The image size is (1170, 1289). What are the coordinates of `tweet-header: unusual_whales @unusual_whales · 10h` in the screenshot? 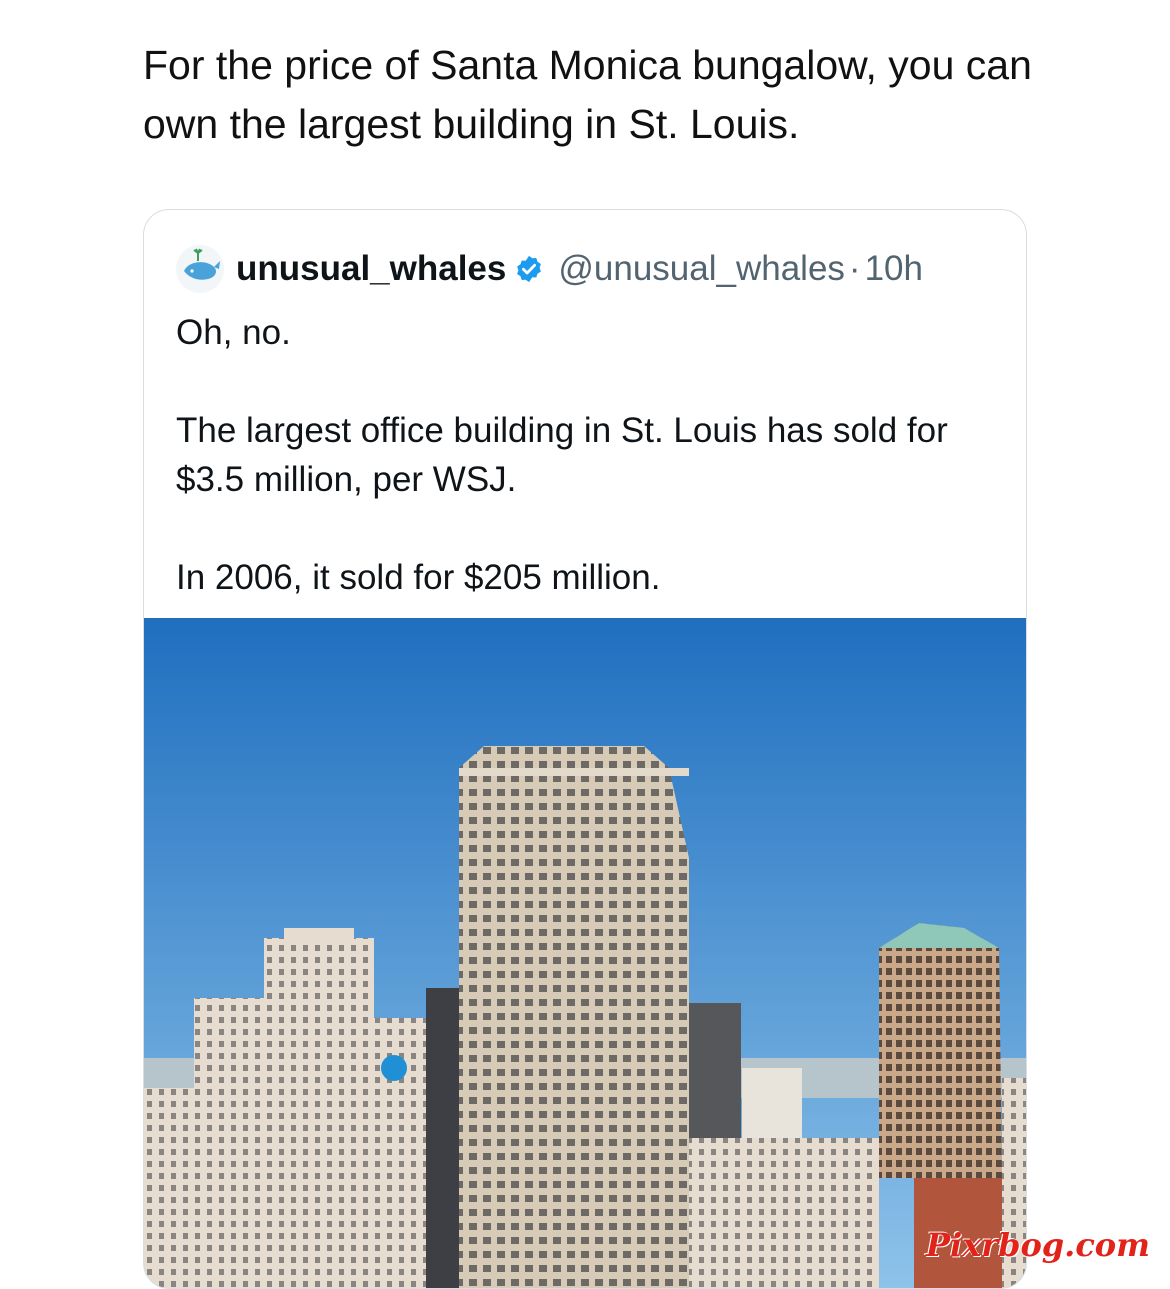 It's located at (549, 269).